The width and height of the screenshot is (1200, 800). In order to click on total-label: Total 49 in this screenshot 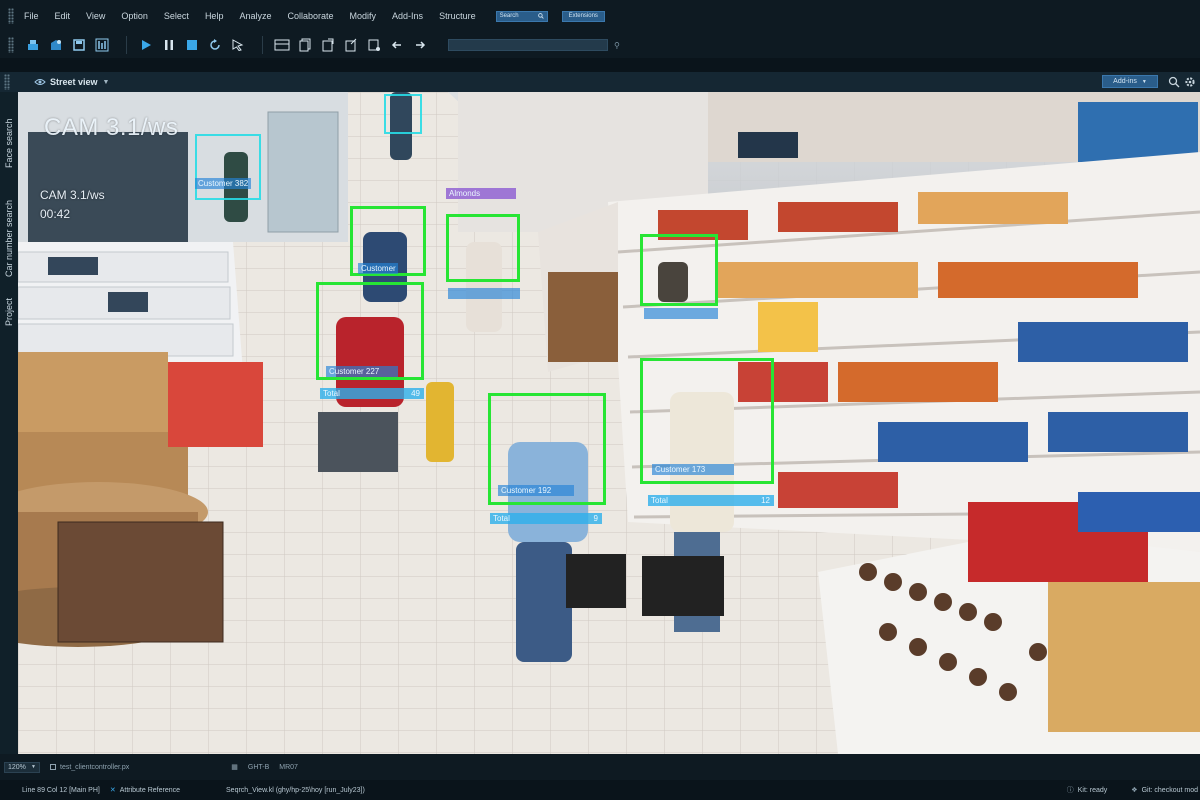, I will do `click(372, 393)`.